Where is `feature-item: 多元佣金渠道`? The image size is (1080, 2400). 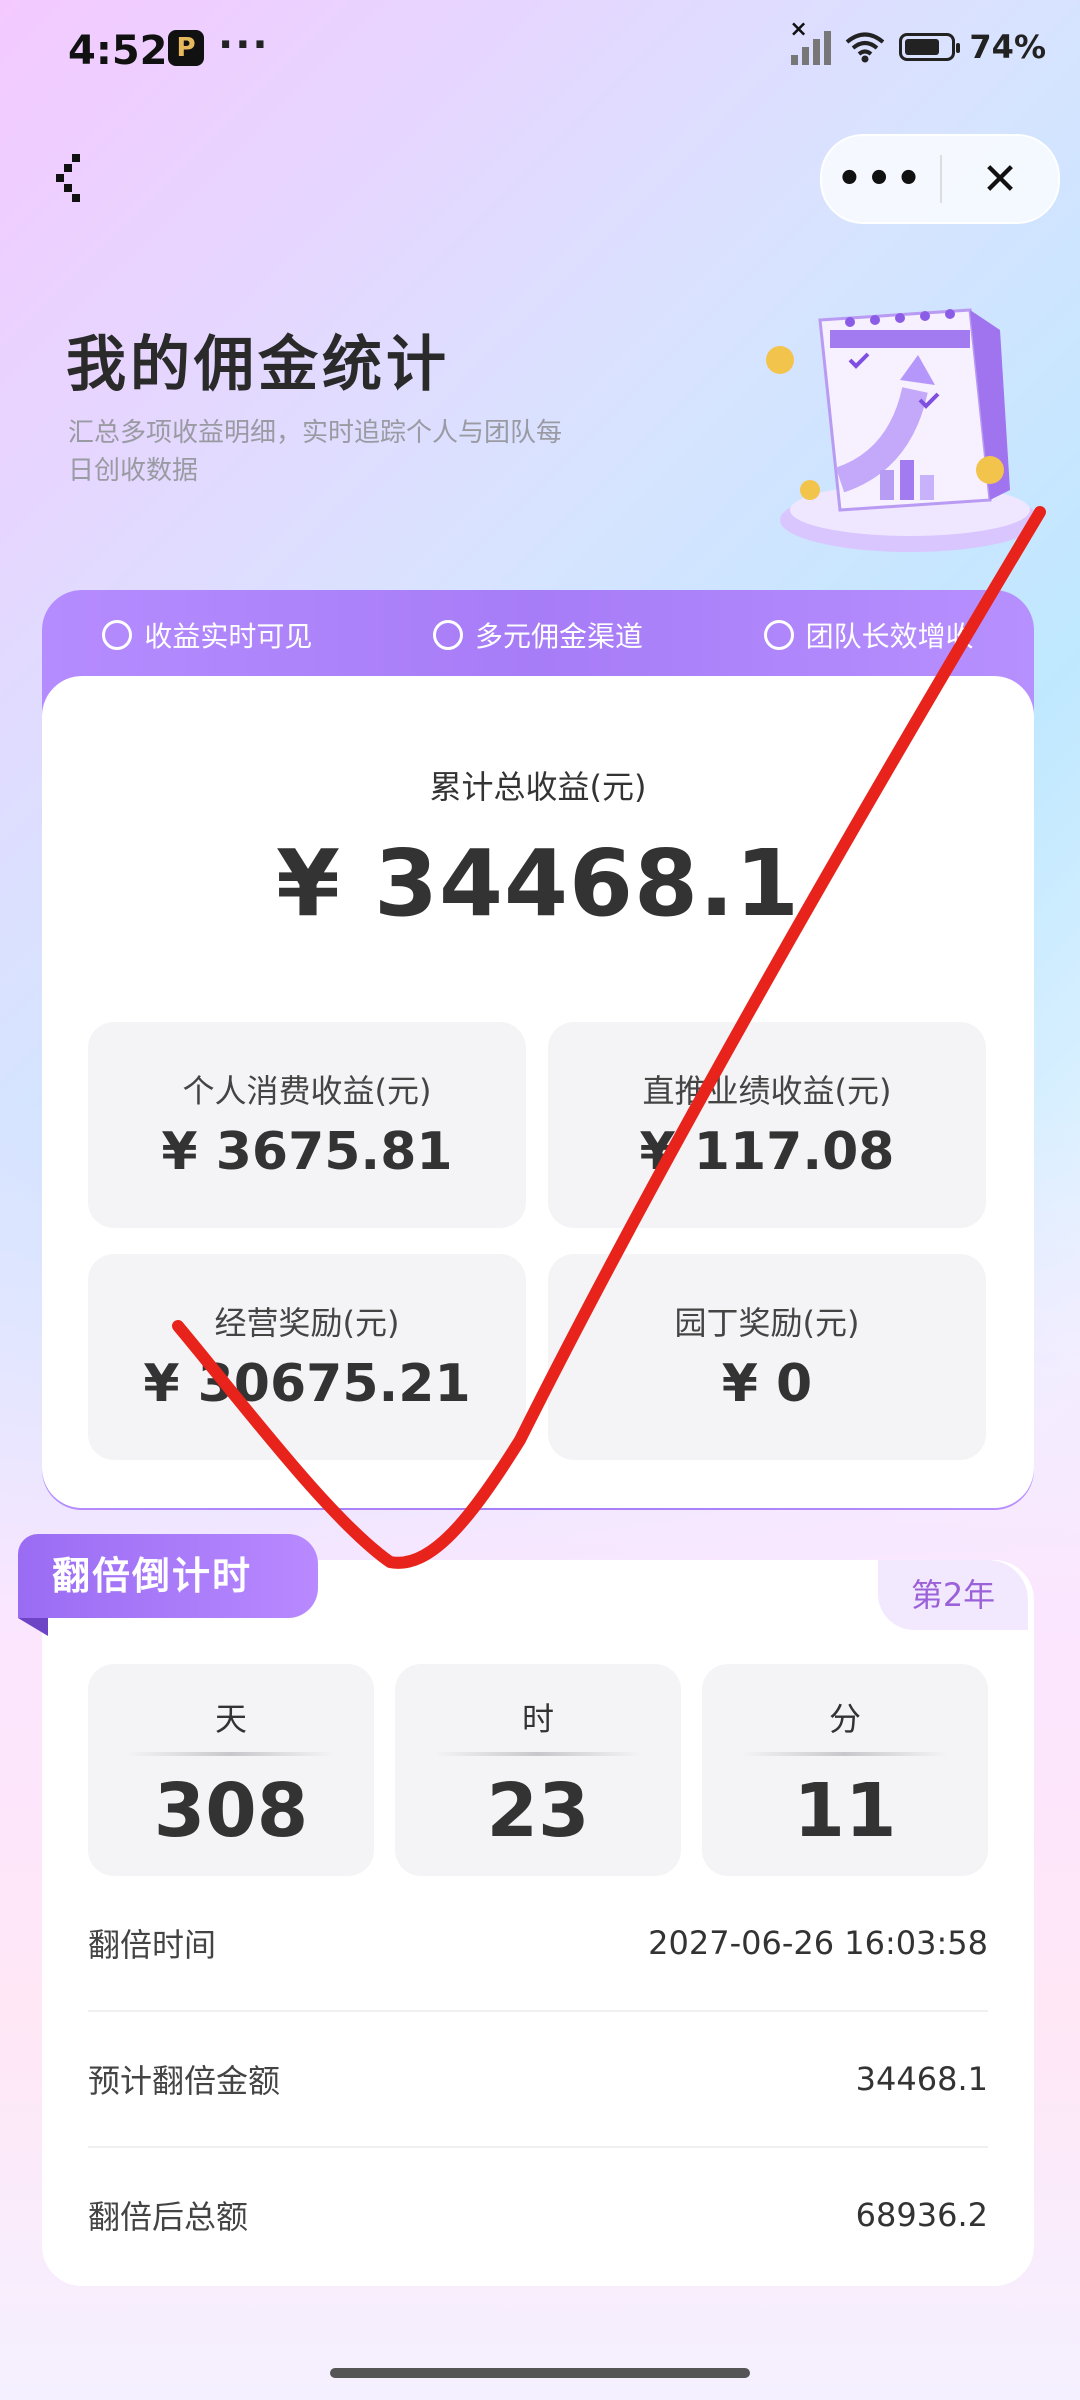
feature-item: 多元佣金渠道 is located at coordinates (537, 635).